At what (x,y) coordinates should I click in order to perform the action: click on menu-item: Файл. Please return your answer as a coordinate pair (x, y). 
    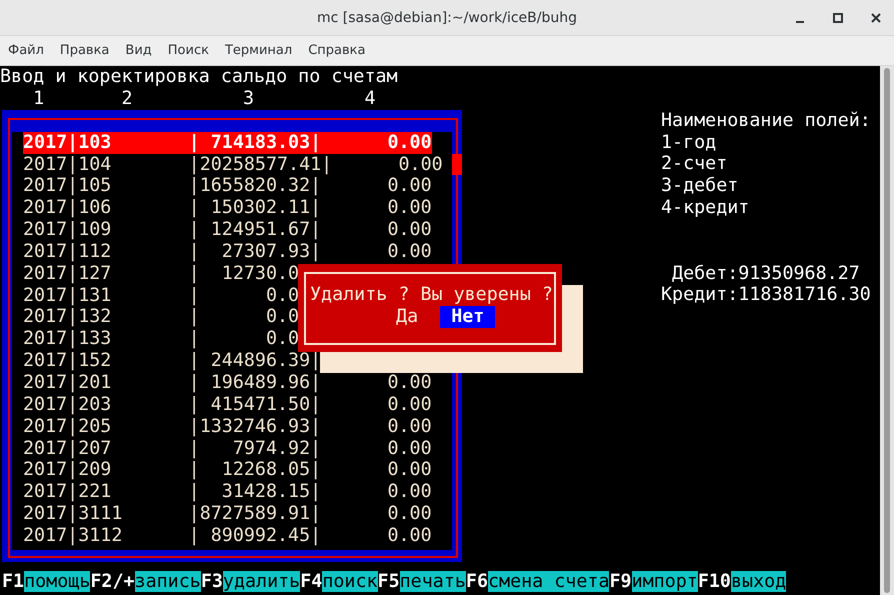
    Looking at the image, I should click on (26, 50).